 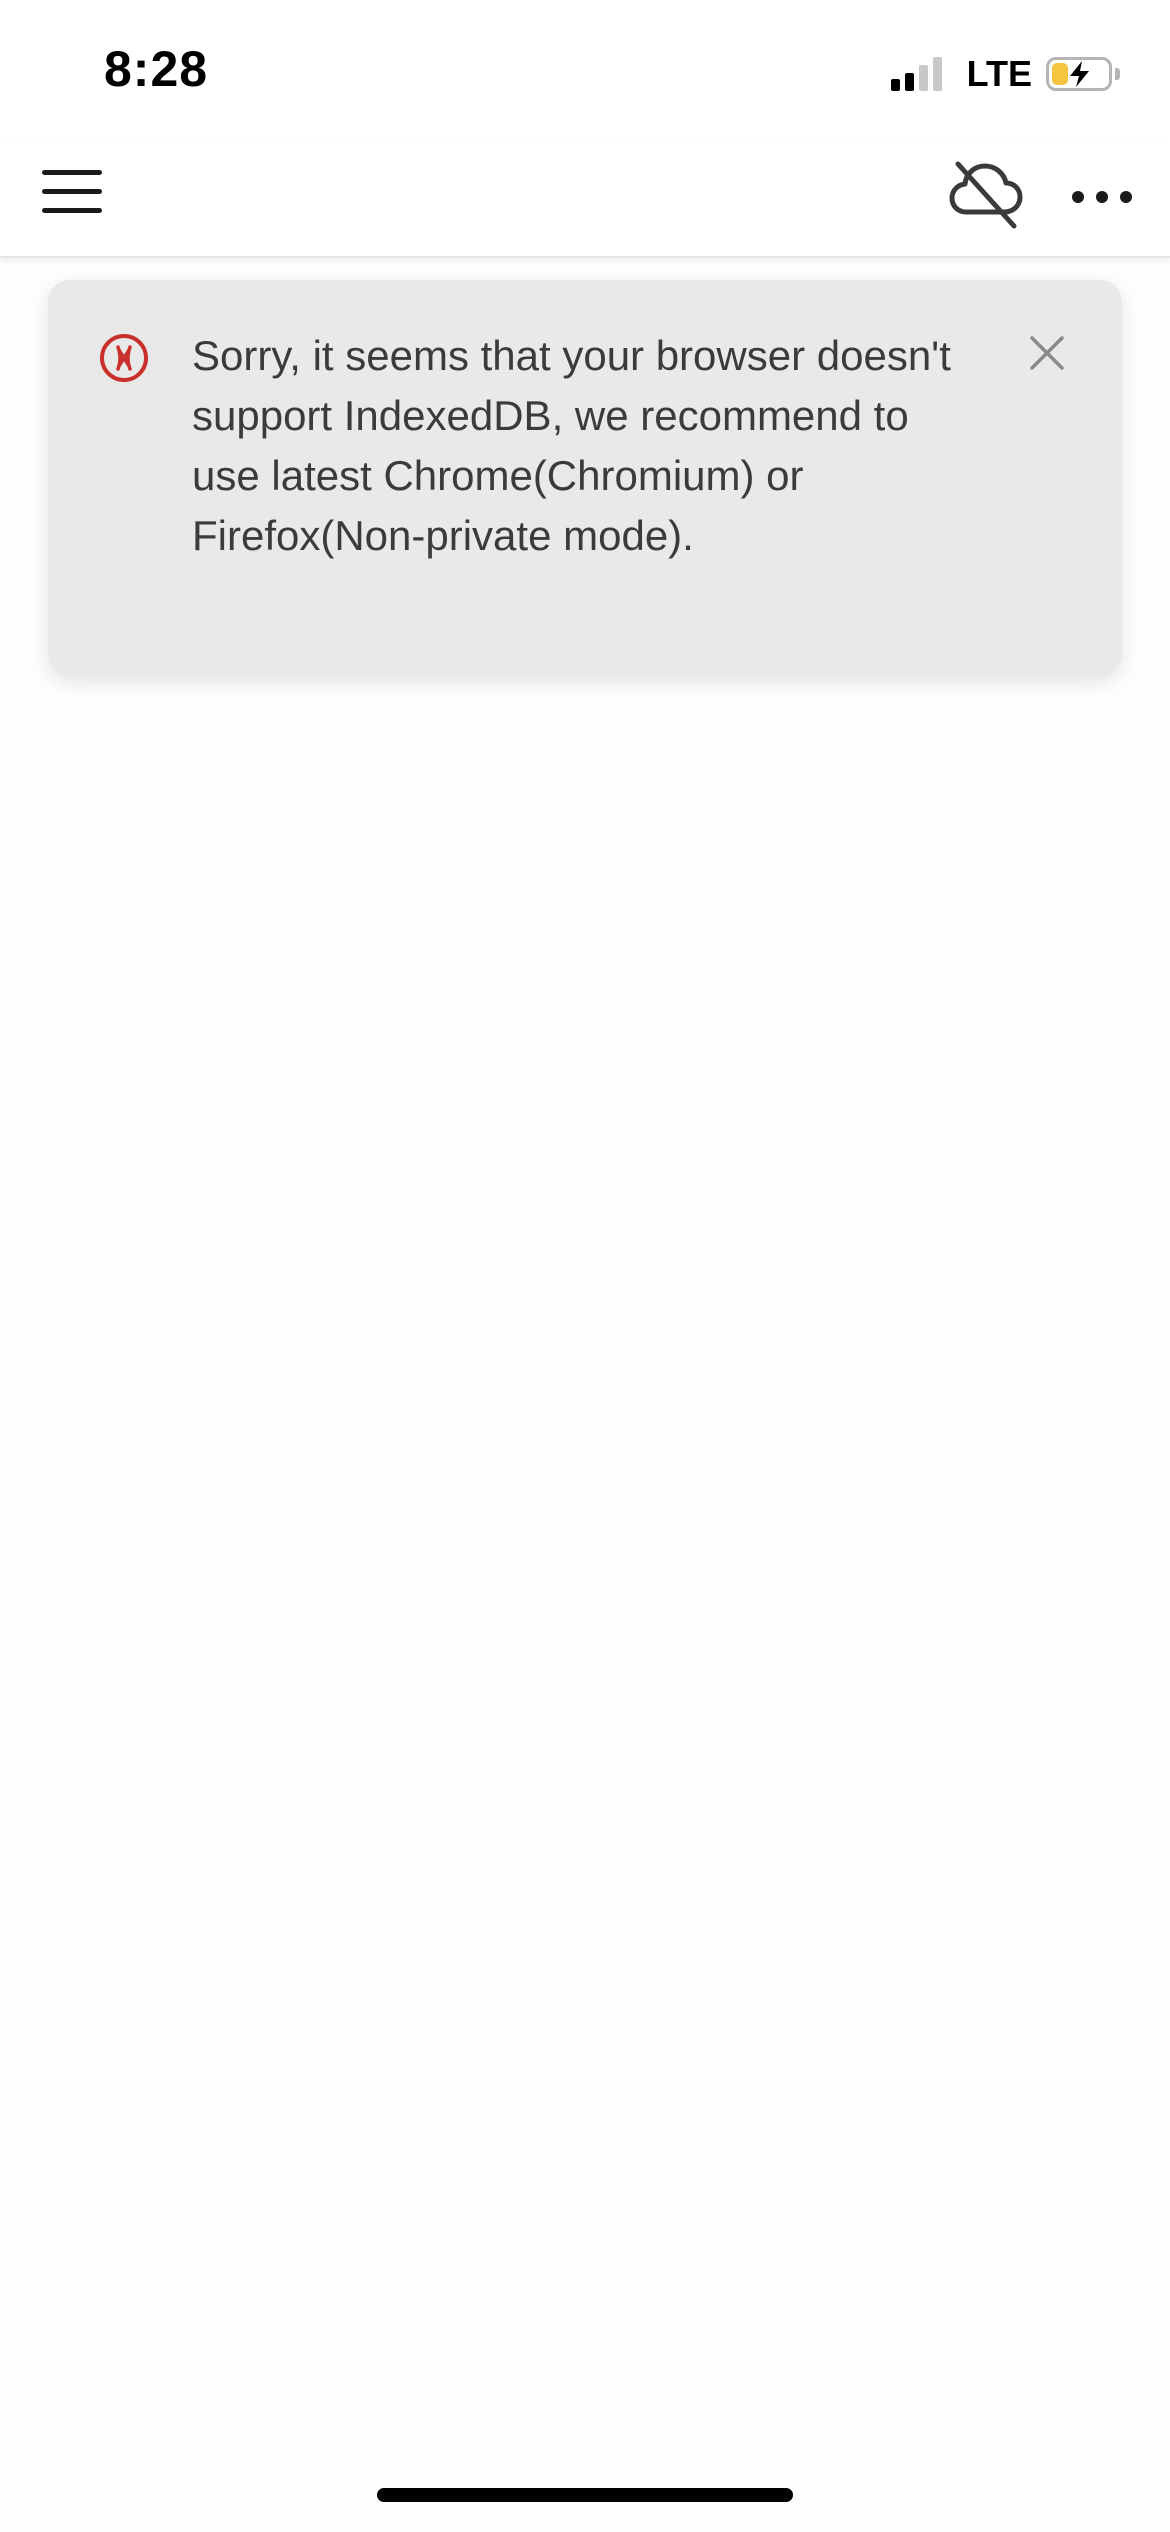 I want to click on status-time: 8:28, so click(x=156, y=69).